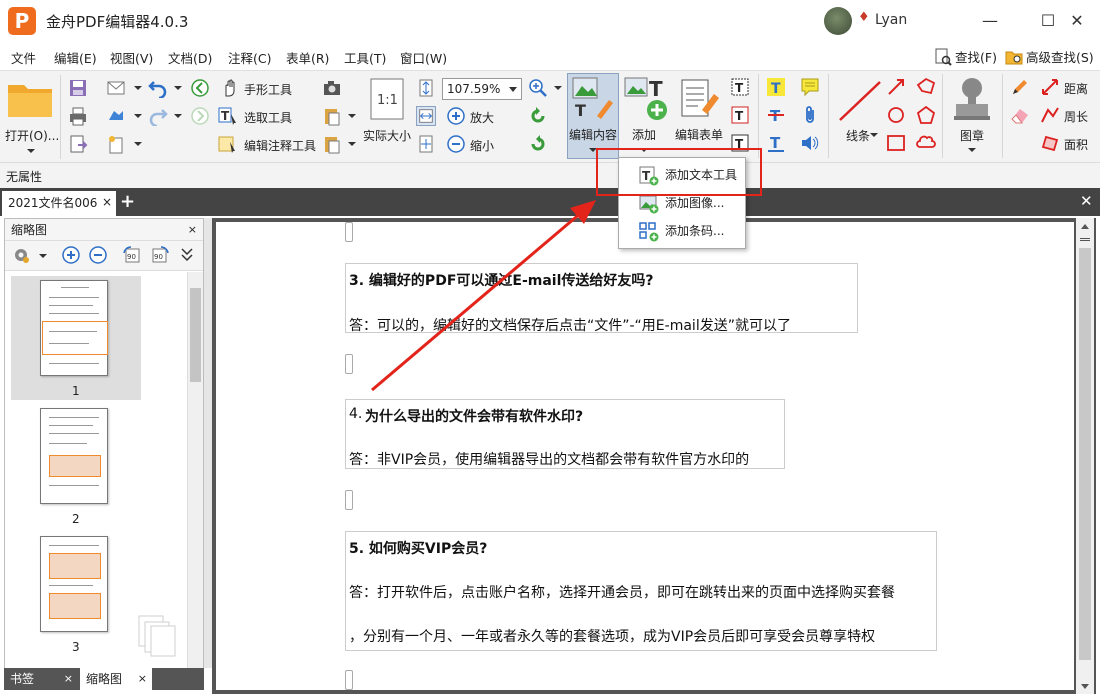 The width and height of the screenshot is (1100, 700). Describe the element at coordinates (896, 115) in the screenshot. I see `ellipse-tool-icon` at that location.